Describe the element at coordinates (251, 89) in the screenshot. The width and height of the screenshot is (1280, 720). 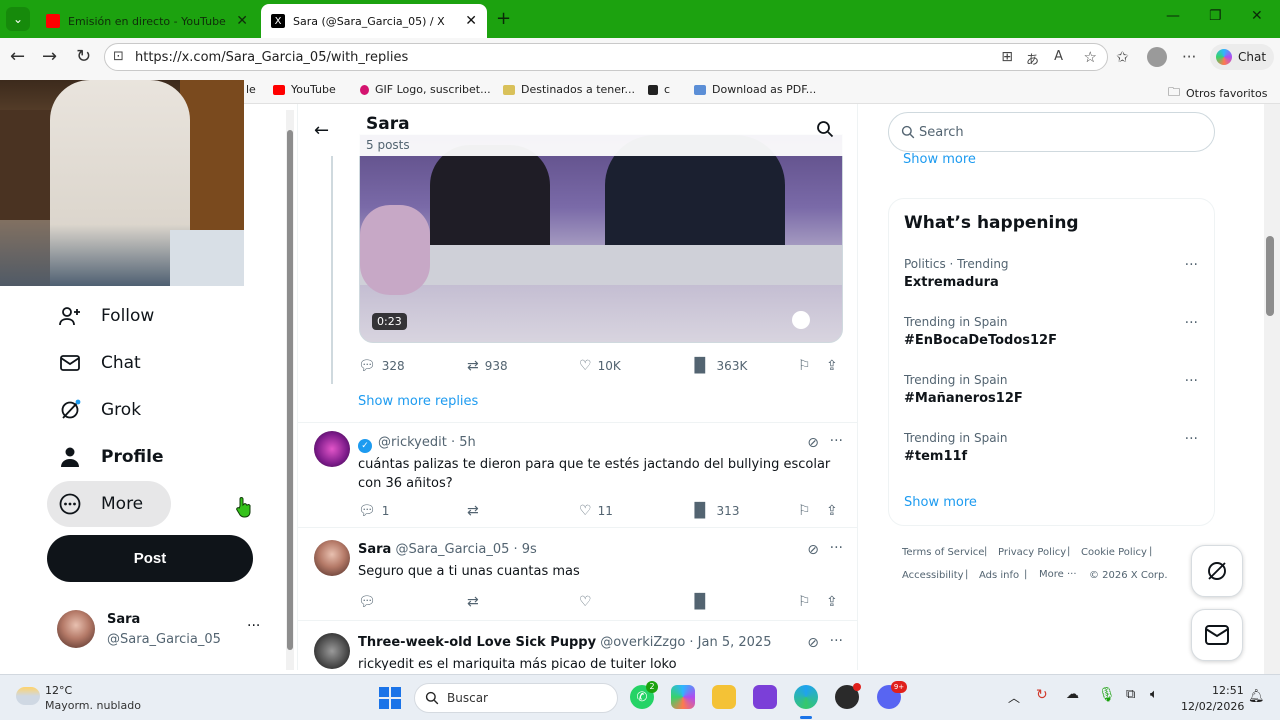
I see `bookmark-item: le` at that location.